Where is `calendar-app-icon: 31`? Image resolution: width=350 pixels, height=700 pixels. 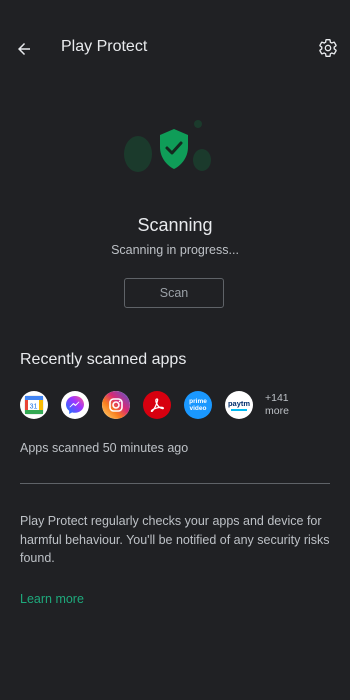 calendar-app-icon: 31 is located at coordinates (34, 405).